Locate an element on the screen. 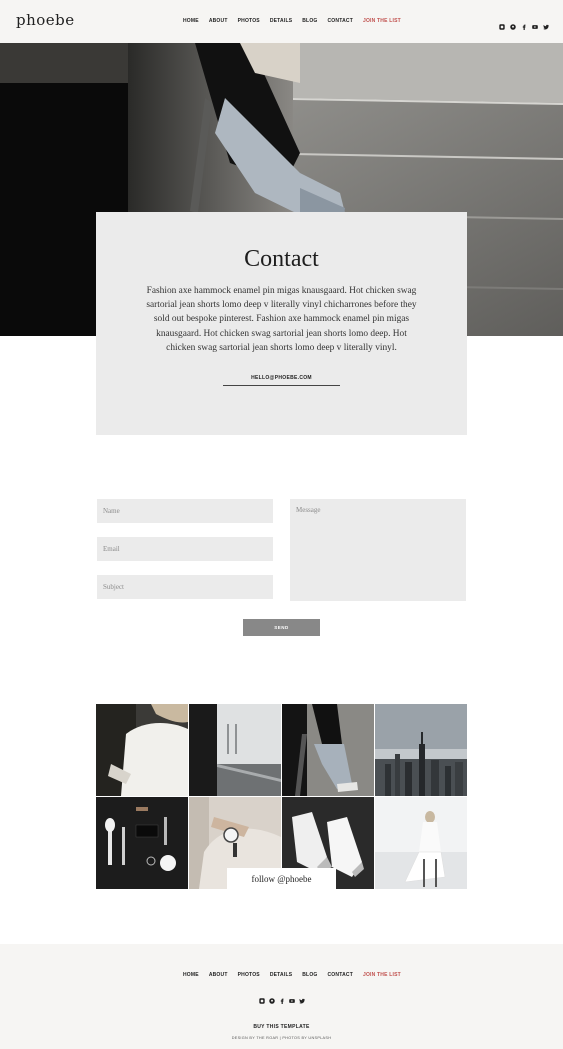 The width and height of the screenshot is (563, 1049). nav-about: ABOUT is located at coordinates (218, 21).